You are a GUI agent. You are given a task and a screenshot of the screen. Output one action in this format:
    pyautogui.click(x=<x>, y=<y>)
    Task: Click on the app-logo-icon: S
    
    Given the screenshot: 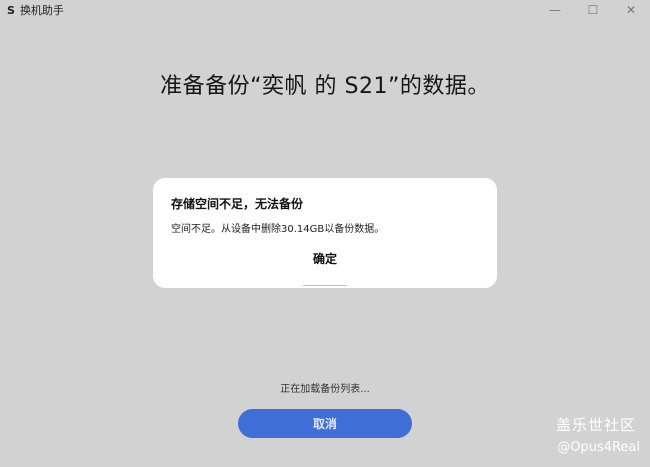 What is the action you would take?
    pyautogui.click(x=11, y=10)
    